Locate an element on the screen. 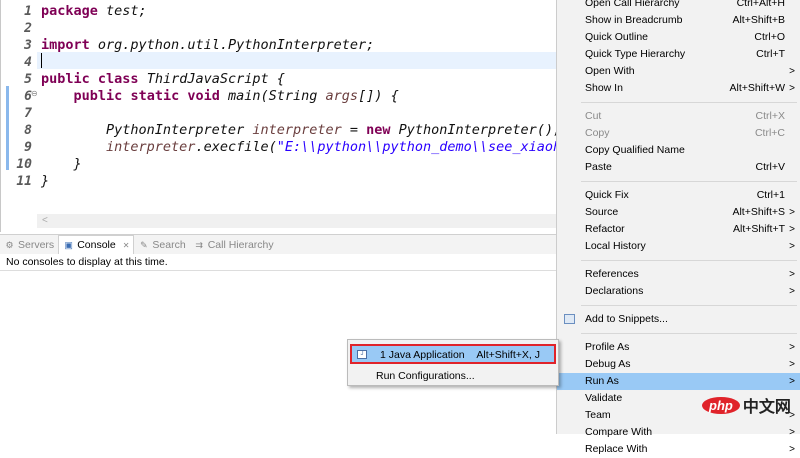 The width and height of the screenshot is (800, 458). code-token: = is located at coordinates (354, 130).